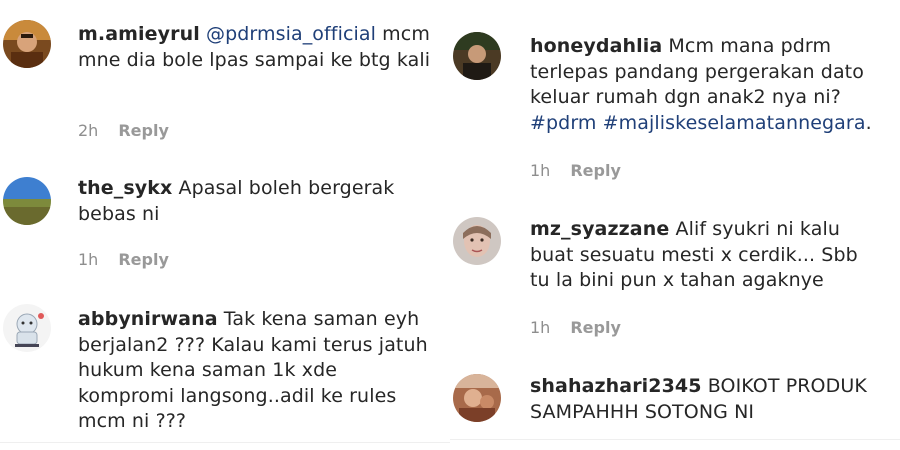 The image size is (900, 450). Describe the element at coordinates (139, 34) in the screenshot. I see `comment-username: m.amieyrul` at that location.